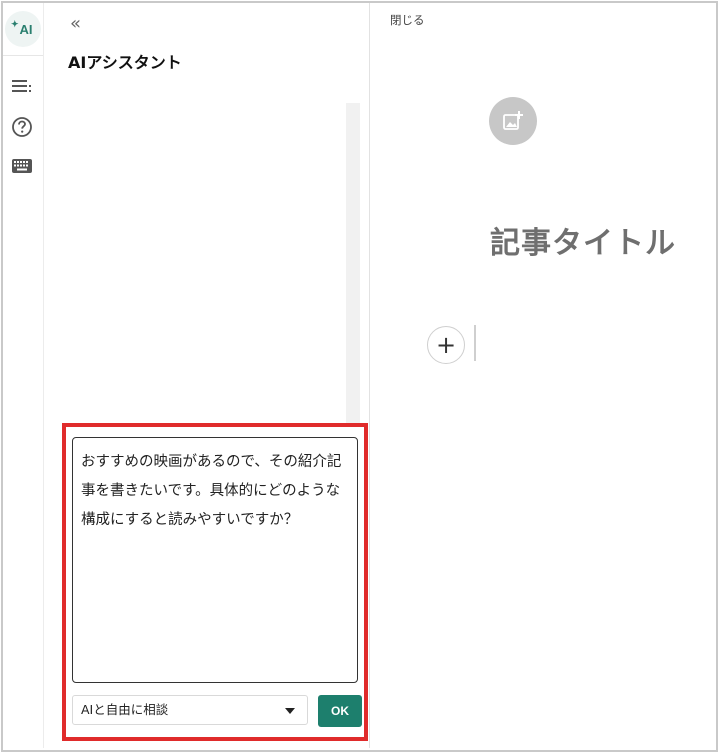 This screenshot has width=719, height=753. Describe the element at coordinates (23, 55) in the screenshot. I see `rail-divider` at that location.